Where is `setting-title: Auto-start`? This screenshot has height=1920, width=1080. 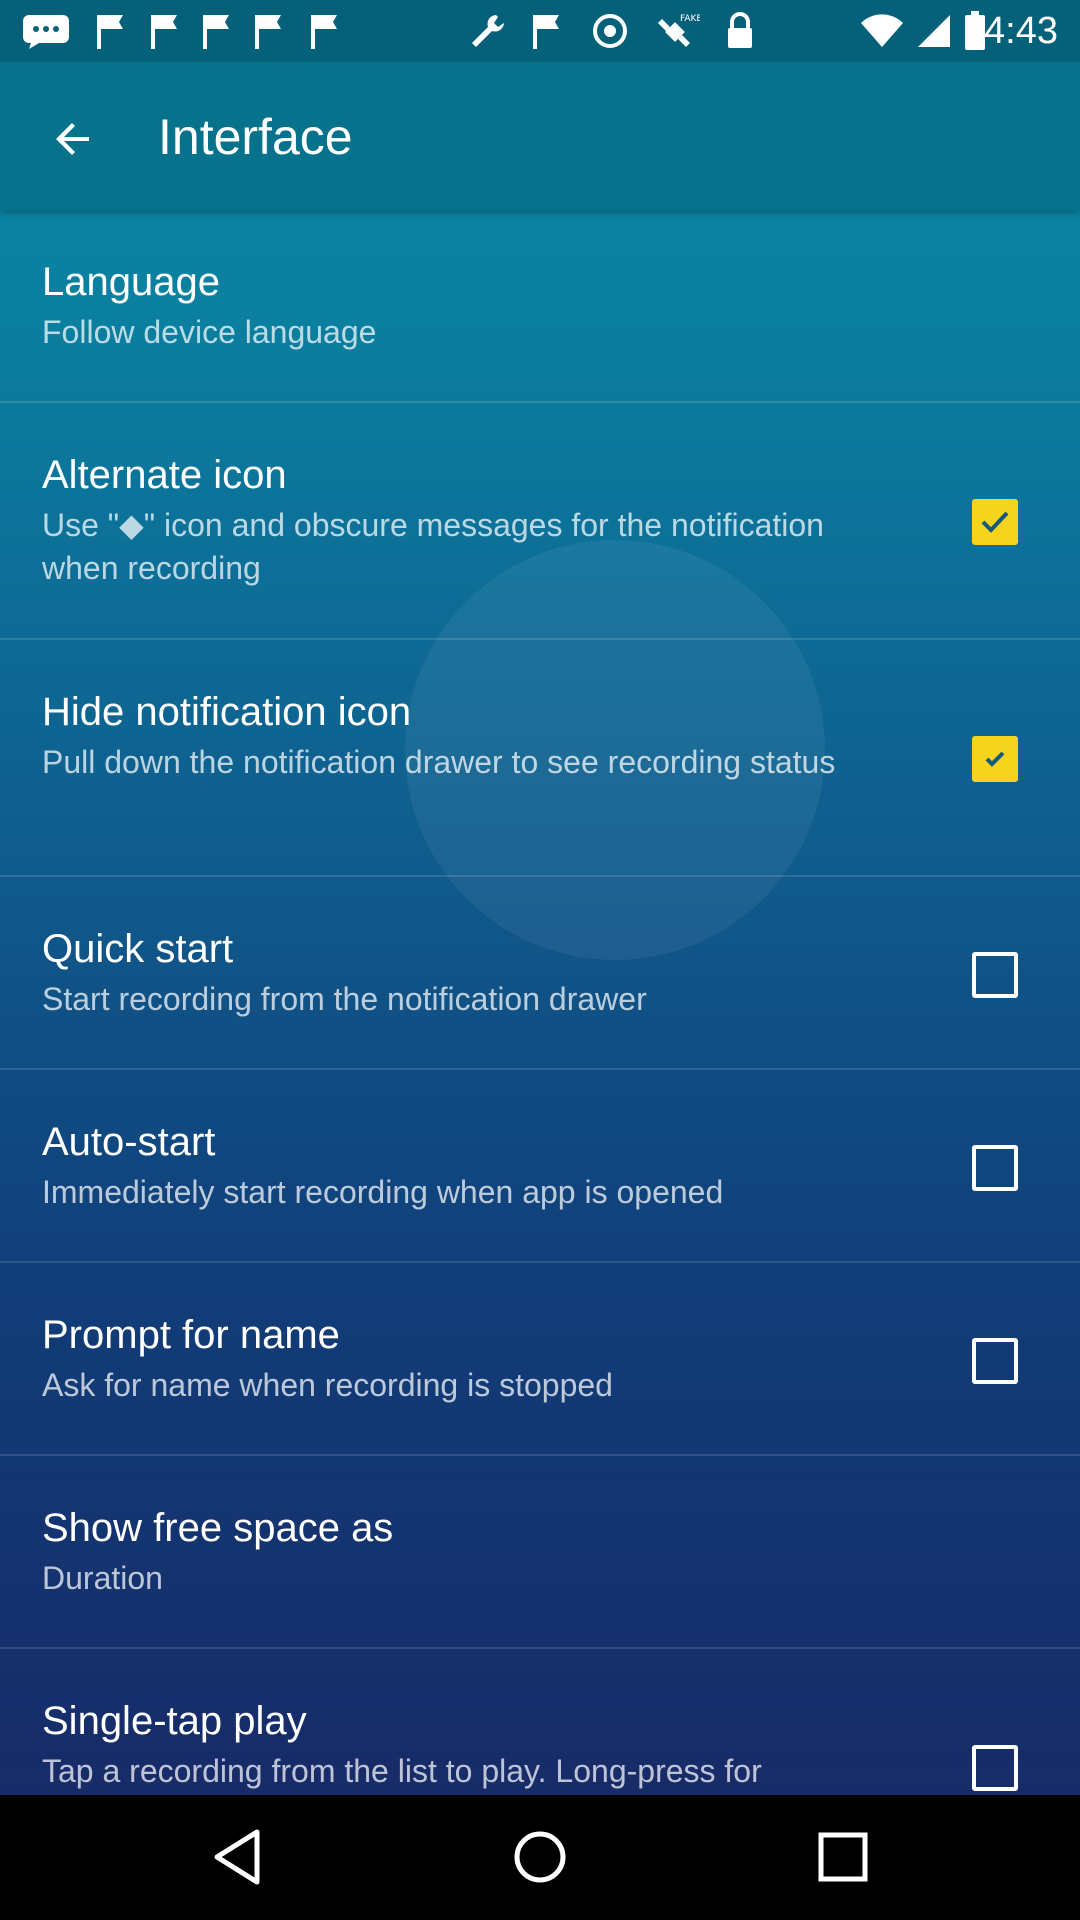 setting-title: Auto-start is located at coordinates (129, 1142).